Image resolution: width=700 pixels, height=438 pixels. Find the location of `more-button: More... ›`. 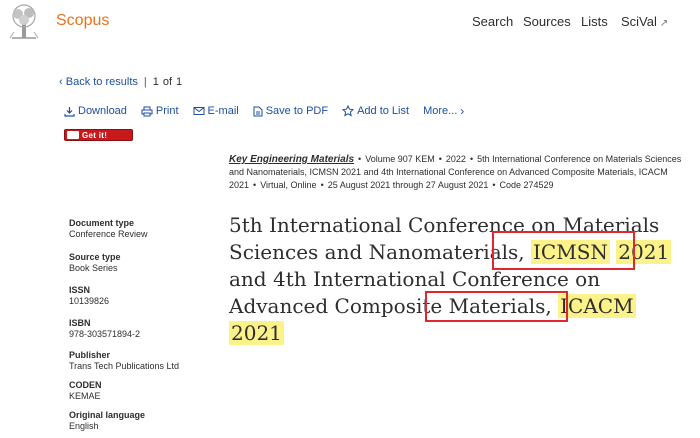

more-button: More... › is located at coordinates (443, 111).